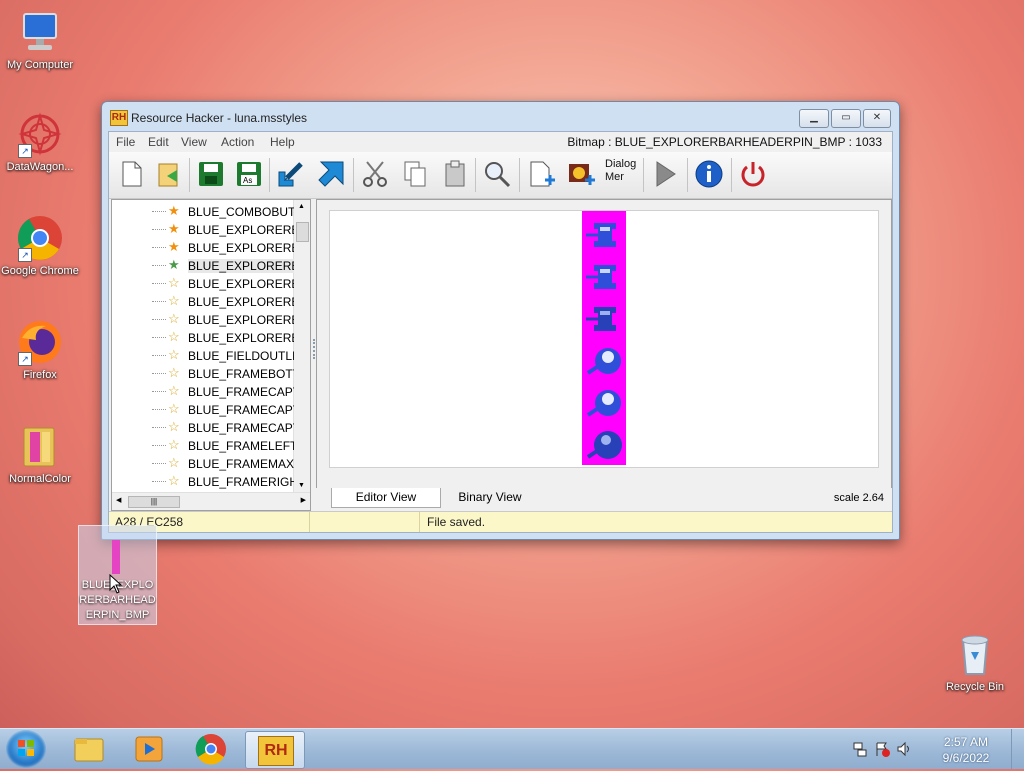  What do you see at coordinates (26, 749) in the screenshot?
I see `start-button` at bounding box center [26, 749].